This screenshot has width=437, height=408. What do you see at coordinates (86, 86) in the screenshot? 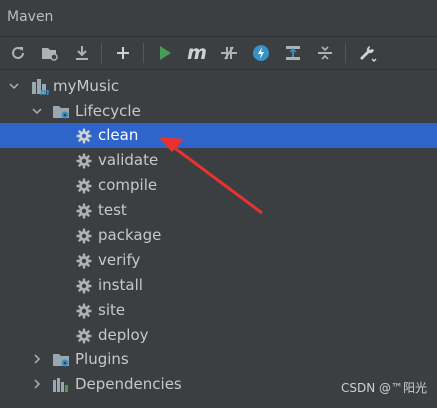
I see `project-label: myMusic` at bounding box center [86, 86].